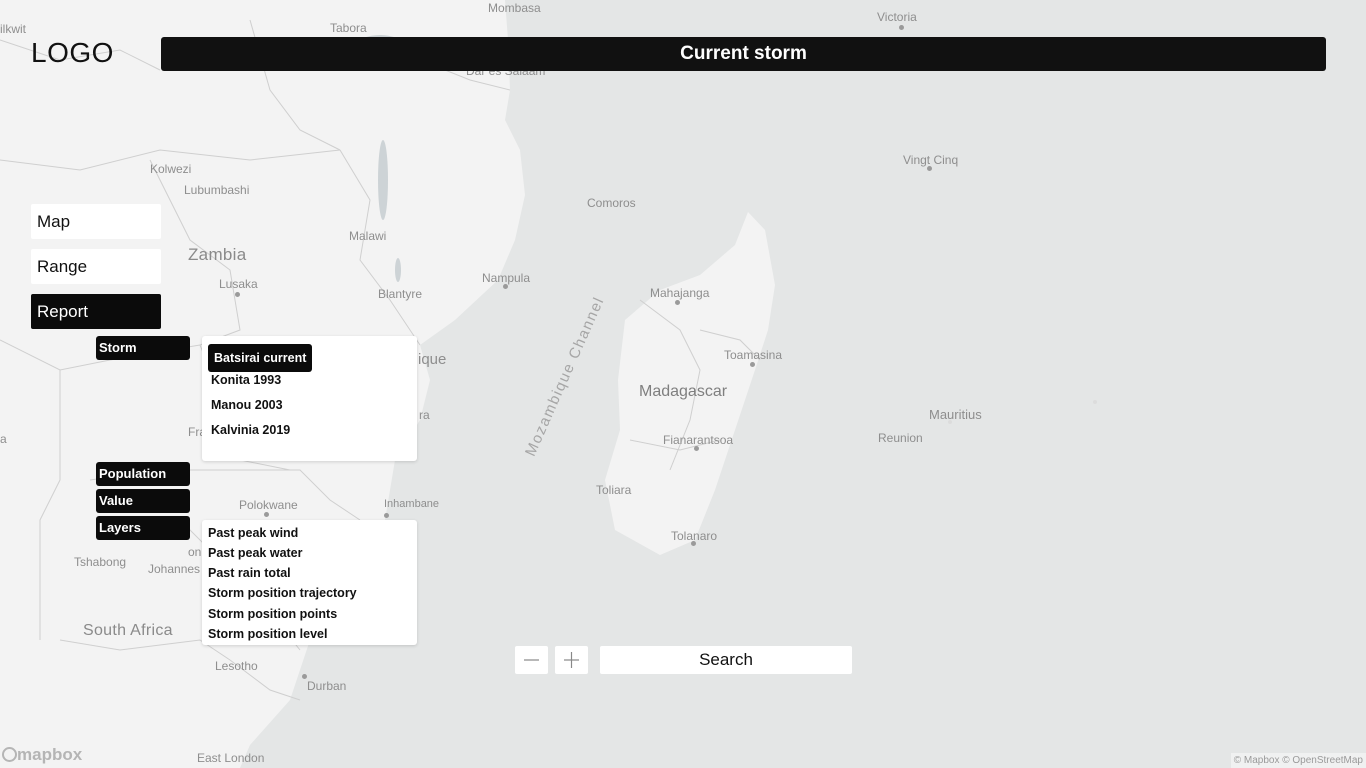 The height and width of the screenshot is (768, 1366). What do you see at coordinates (255, 553) in the screenshot?
I see `layer-item-past-peak-water: Past peak water` at bounding box center [255, 553].